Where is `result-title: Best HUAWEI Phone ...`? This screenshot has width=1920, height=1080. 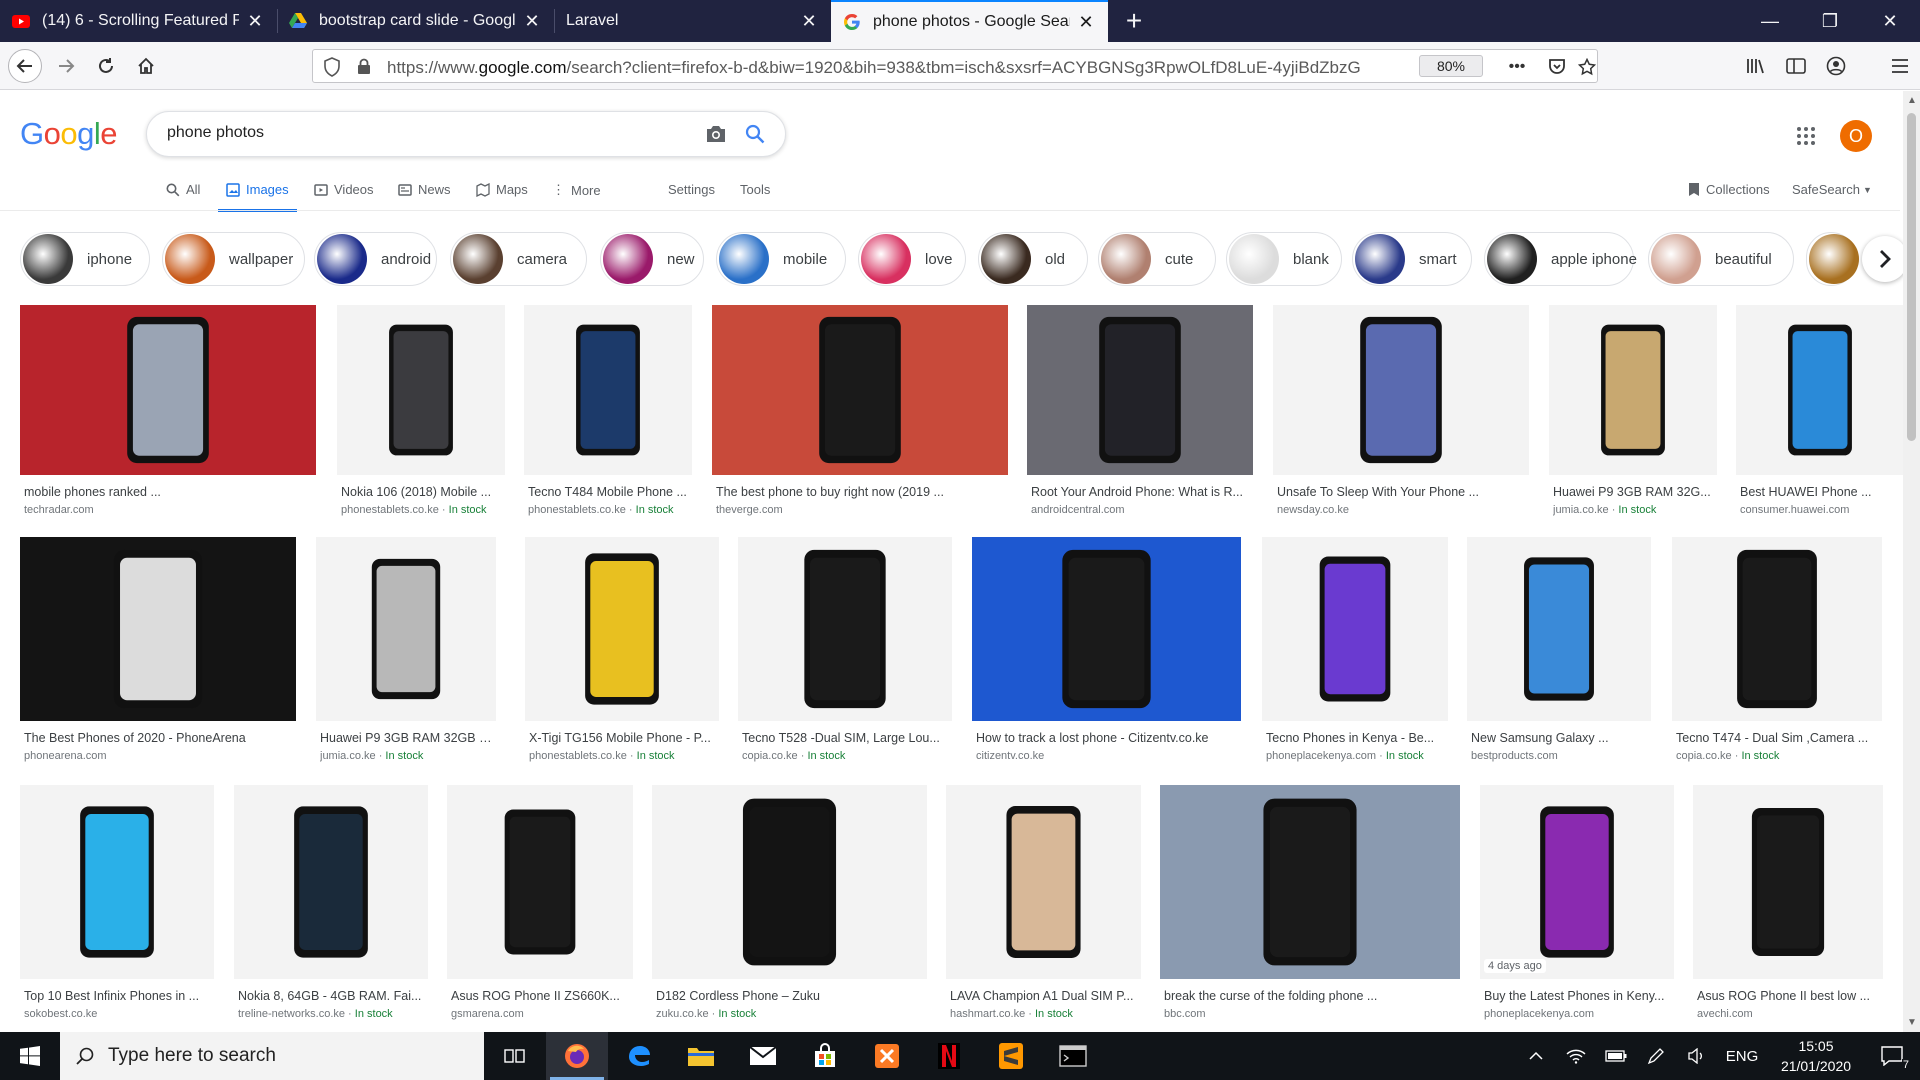
result-title: Best HUAWEI Phone ... is located at coordinates (1820, 492).